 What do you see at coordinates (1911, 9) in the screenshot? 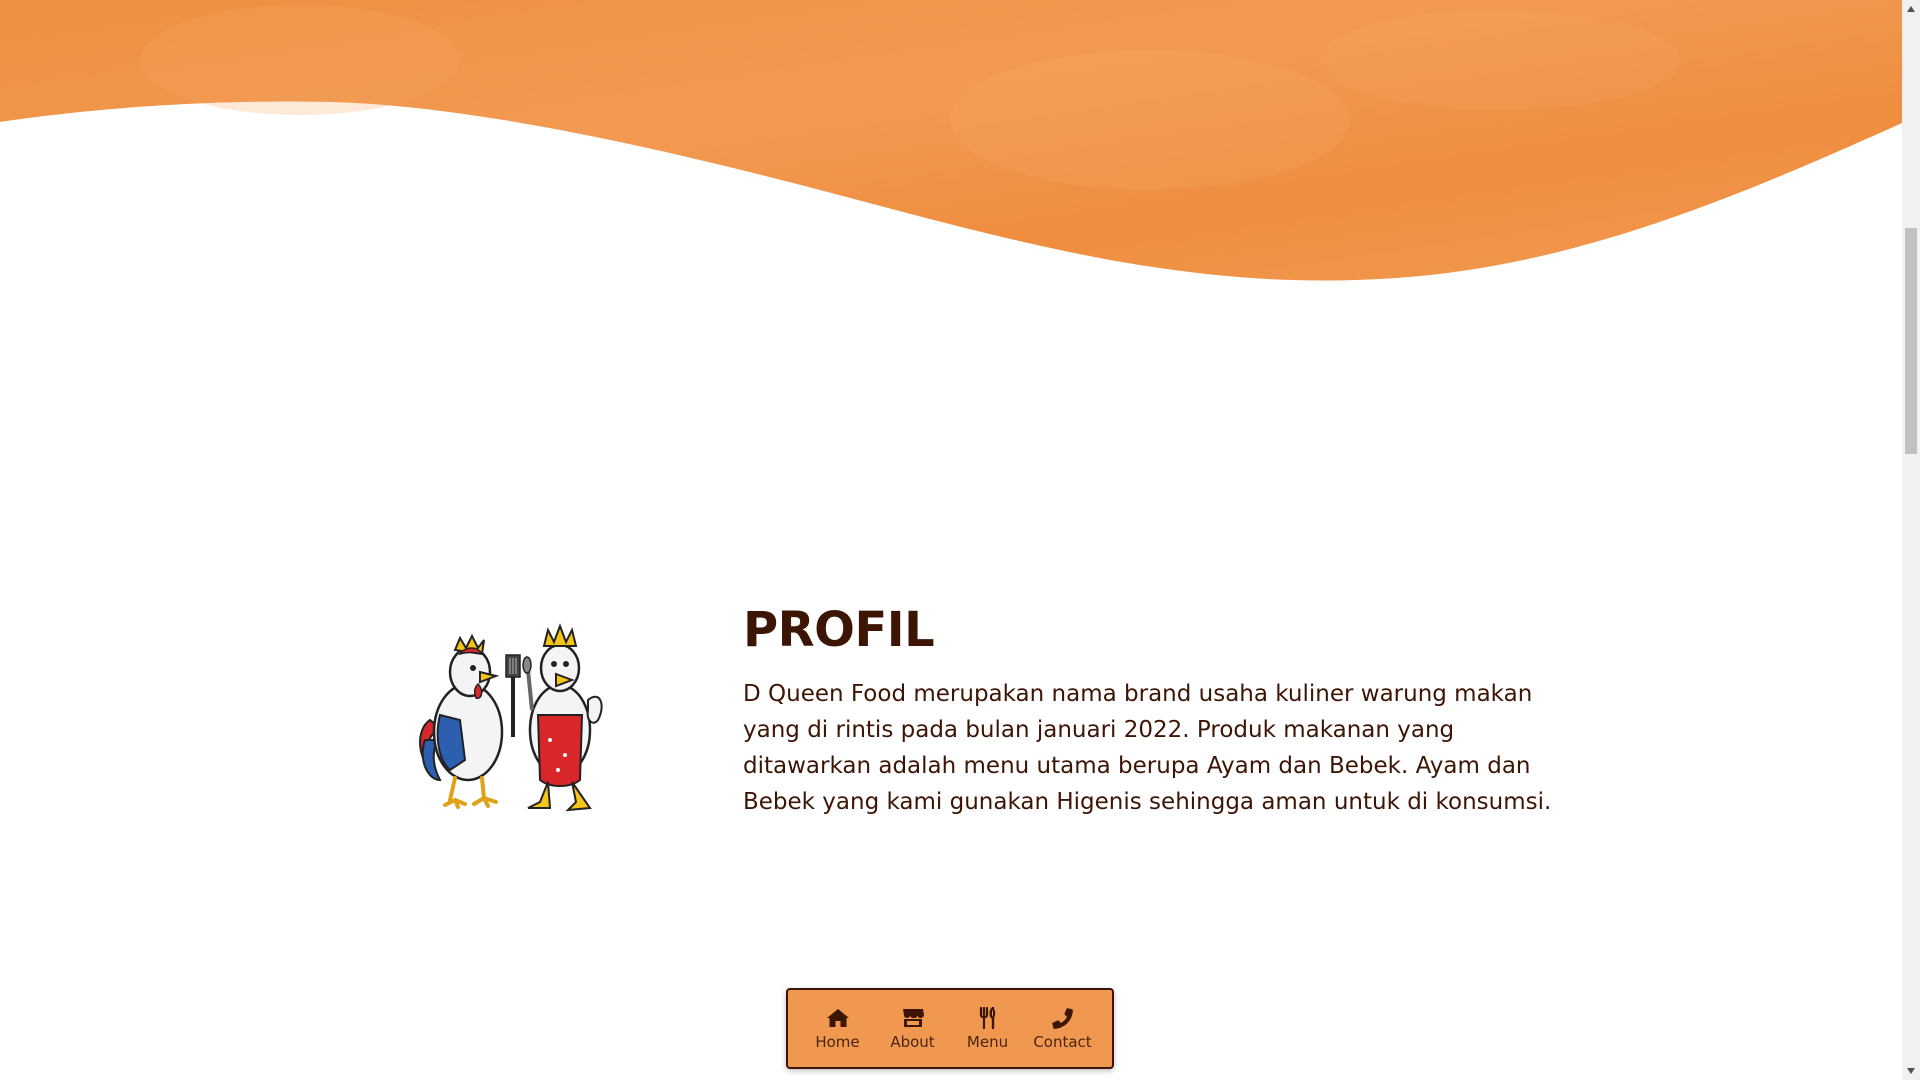
I see `scroll-up-arrow-icon` at bounding box center [1911, 9].